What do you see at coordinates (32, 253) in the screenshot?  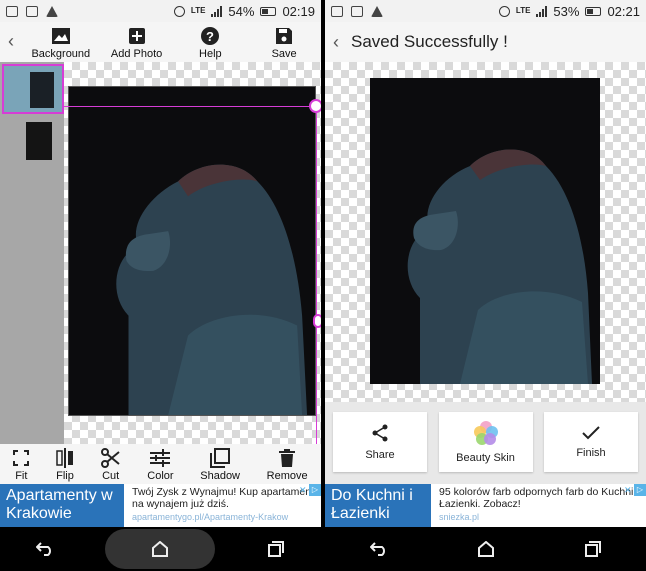 I see `layer-list` at bounding box center [32, 253].